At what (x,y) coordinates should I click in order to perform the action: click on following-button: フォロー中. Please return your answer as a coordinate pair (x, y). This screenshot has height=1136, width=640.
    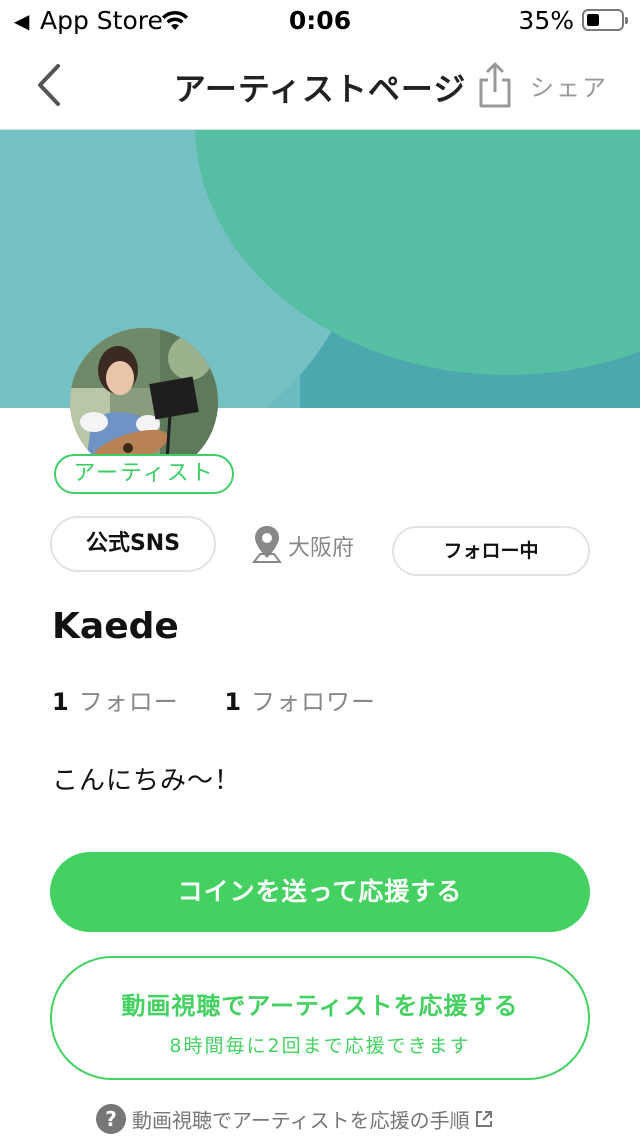
    Looking at the image, I should click on (491, 551).